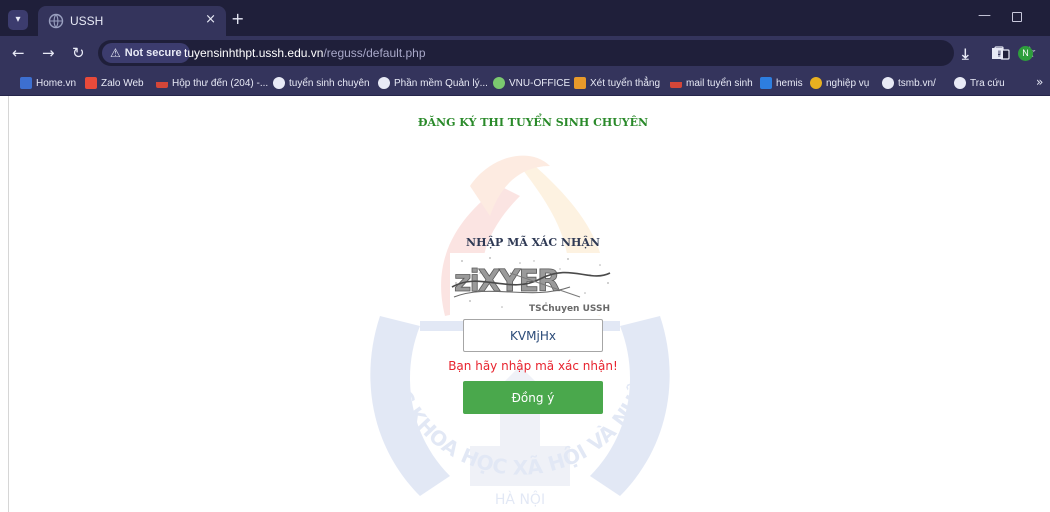  What do you see at coordinates (533, 242) in the screenshot?
I see `captcha-heading: NHẬP MÃ XÁC NHẬN` at bounding box center [533, 242].